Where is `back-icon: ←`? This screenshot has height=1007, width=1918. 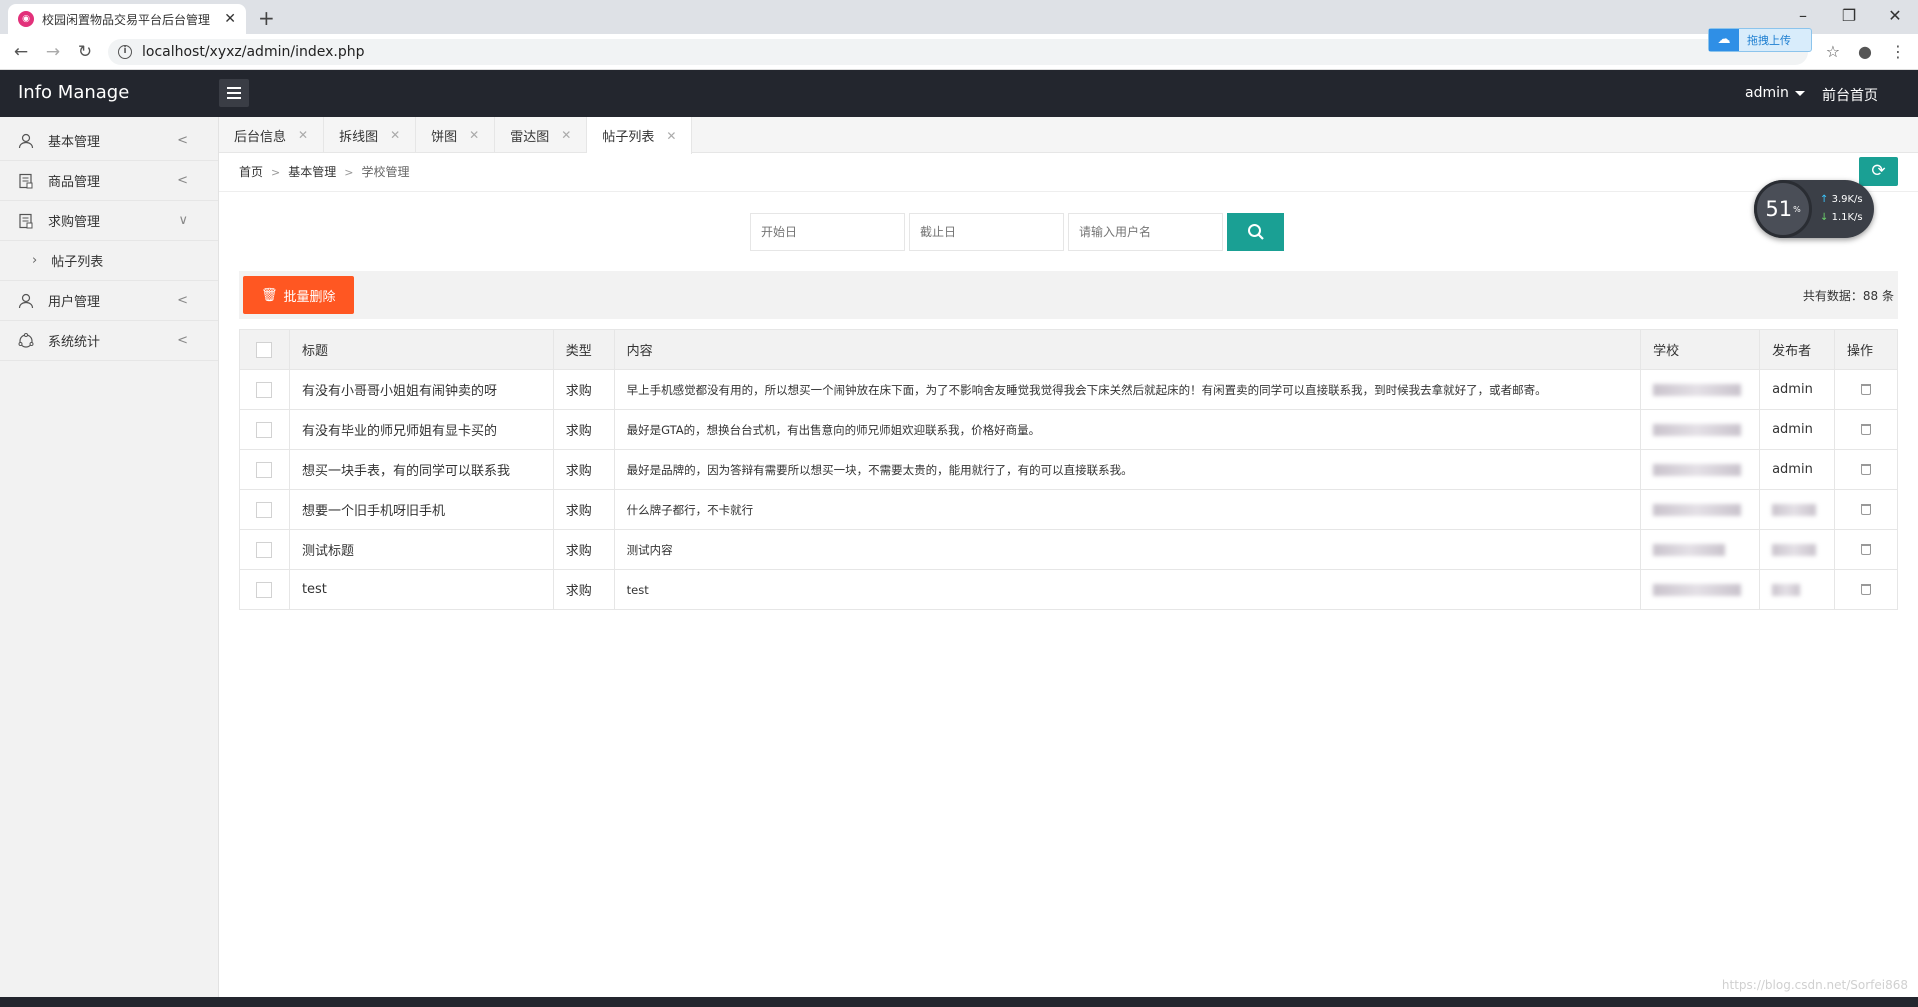
back-icon: ← is located at coordinates (21, 52).